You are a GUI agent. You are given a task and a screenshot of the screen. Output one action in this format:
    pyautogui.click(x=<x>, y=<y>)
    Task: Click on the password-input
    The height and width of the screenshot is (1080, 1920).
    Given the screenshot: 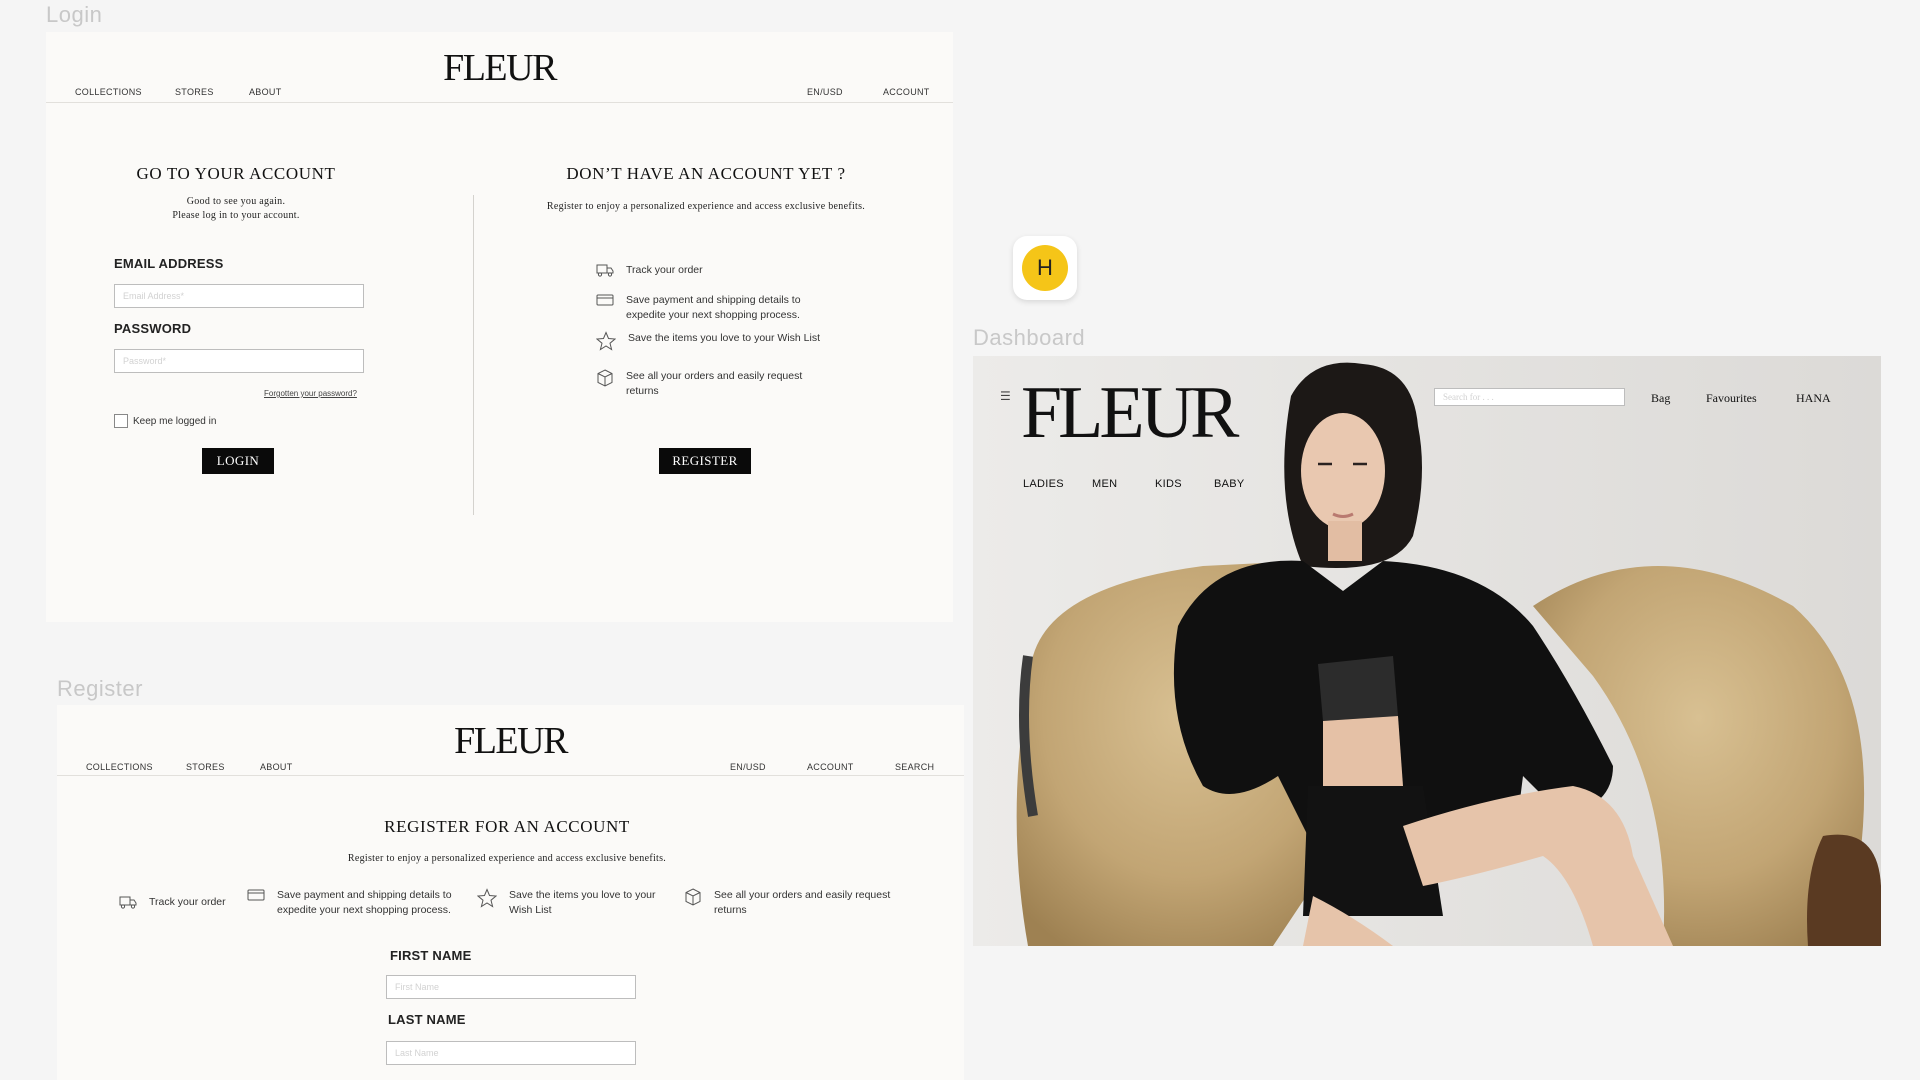 What is the action you would take?
    pyautogui.click(x=239, y=361)
    